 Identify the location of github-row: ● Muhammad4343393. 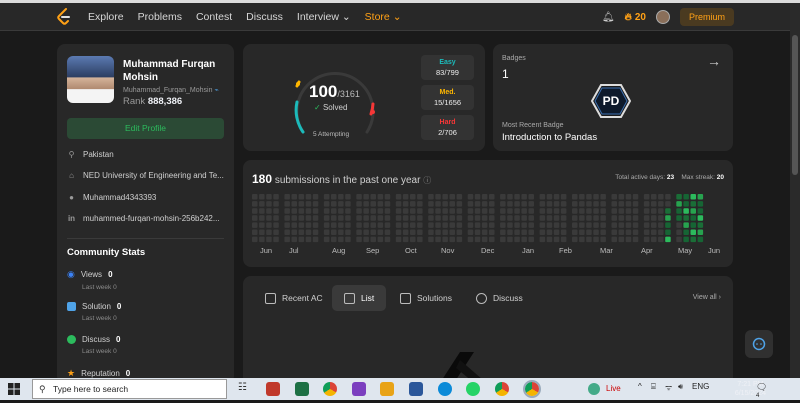
(147, 197).